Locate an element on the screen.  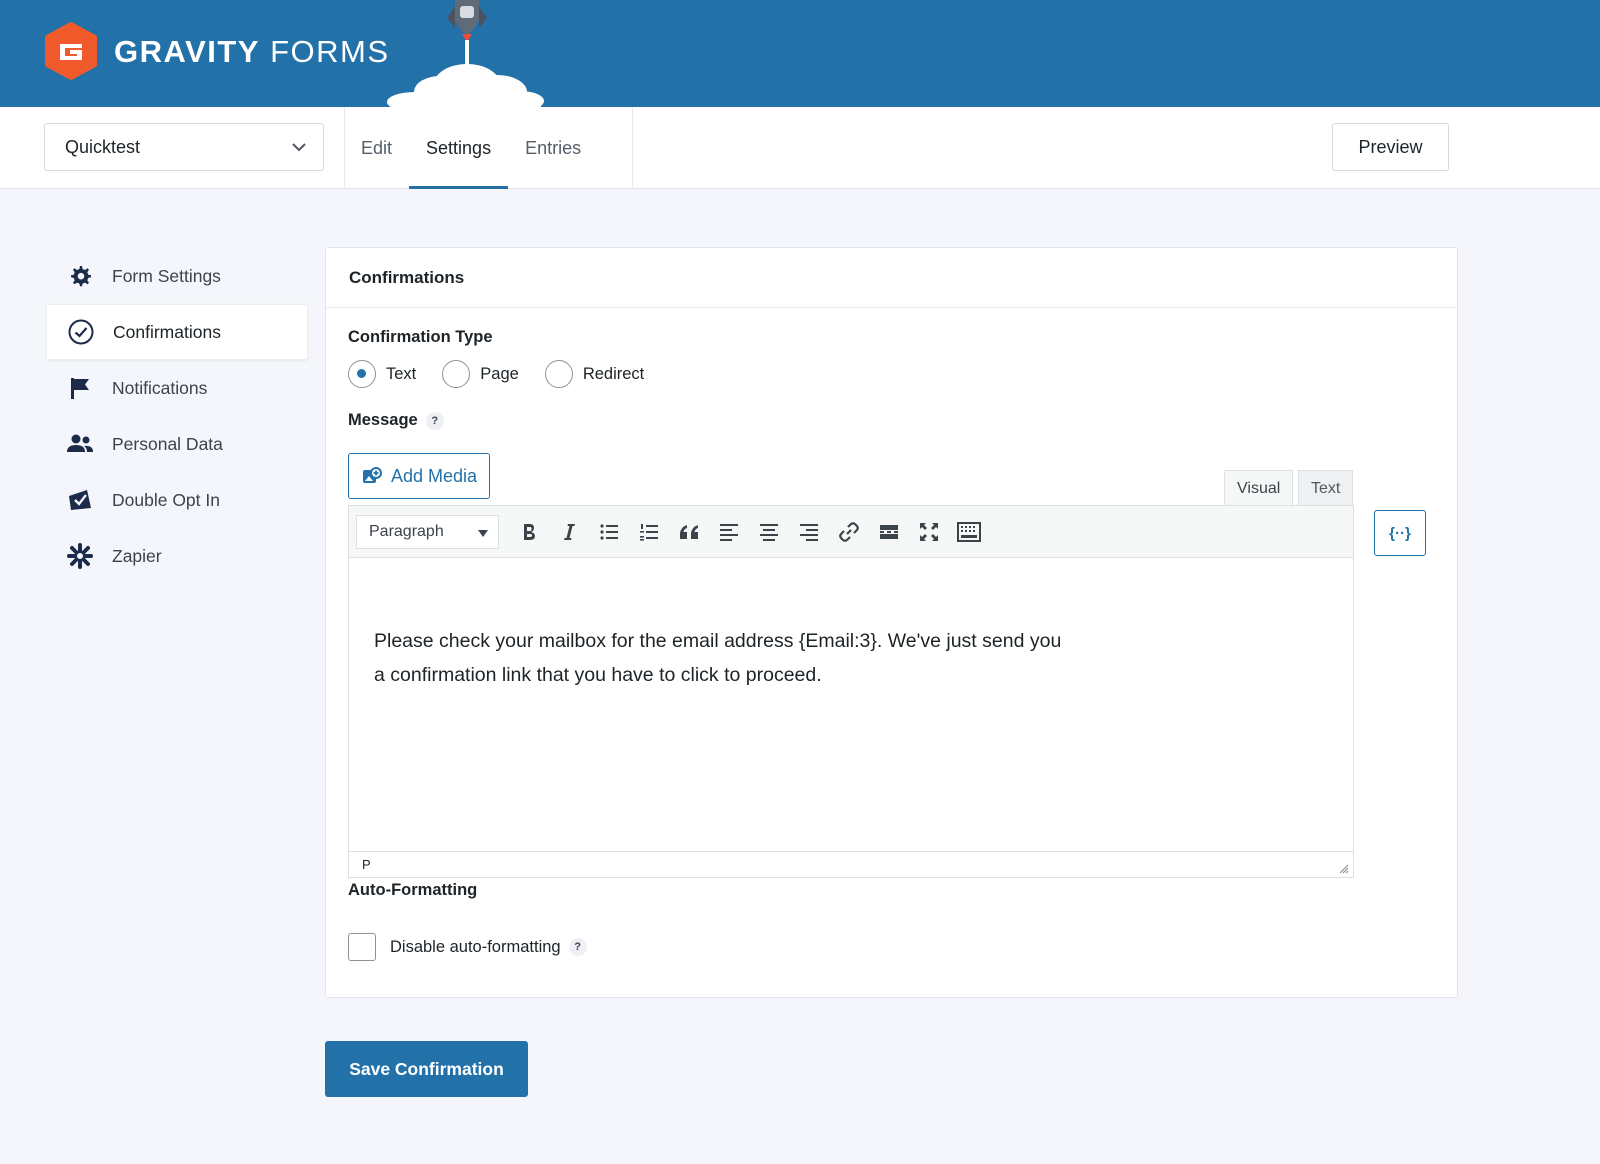
message-label: Message ? is located at coordinates (396, 420).